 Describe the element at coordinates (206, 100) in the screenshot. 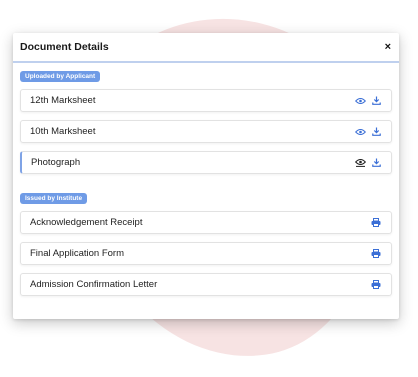

I see `doc-item-12th-marksheet: 12th Marksheet` at that location.